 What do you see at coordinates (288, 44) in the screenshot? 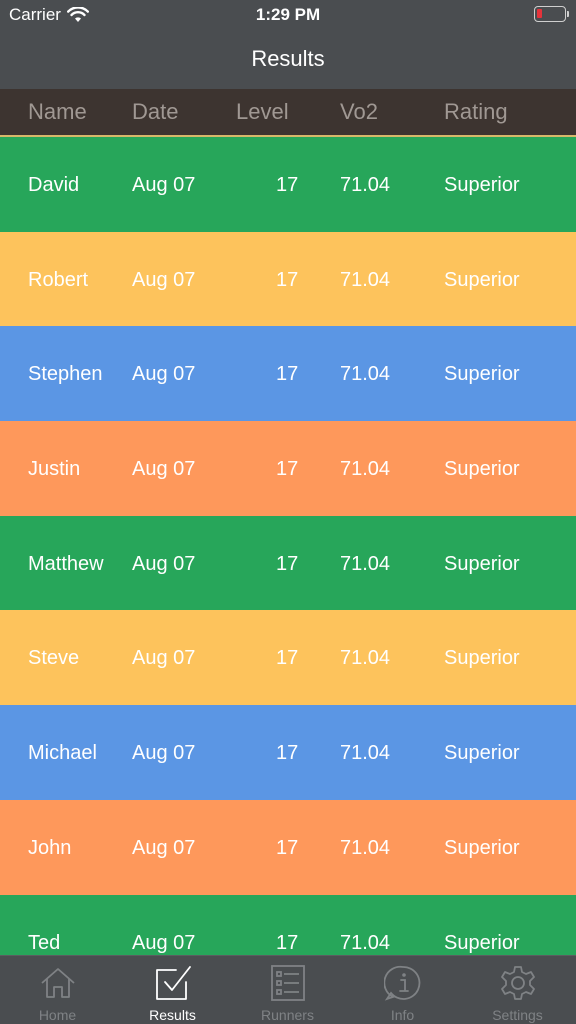
I see `top-bar: Carrier 1:29 PM Results` at bounding box center [288, 44].